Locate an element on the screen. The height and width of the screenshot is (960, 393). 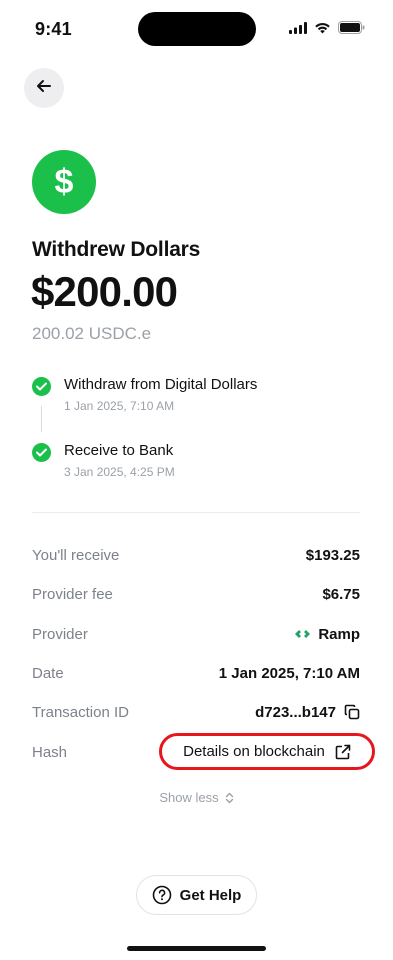
home-indicator is located at coordinates (196, 948).